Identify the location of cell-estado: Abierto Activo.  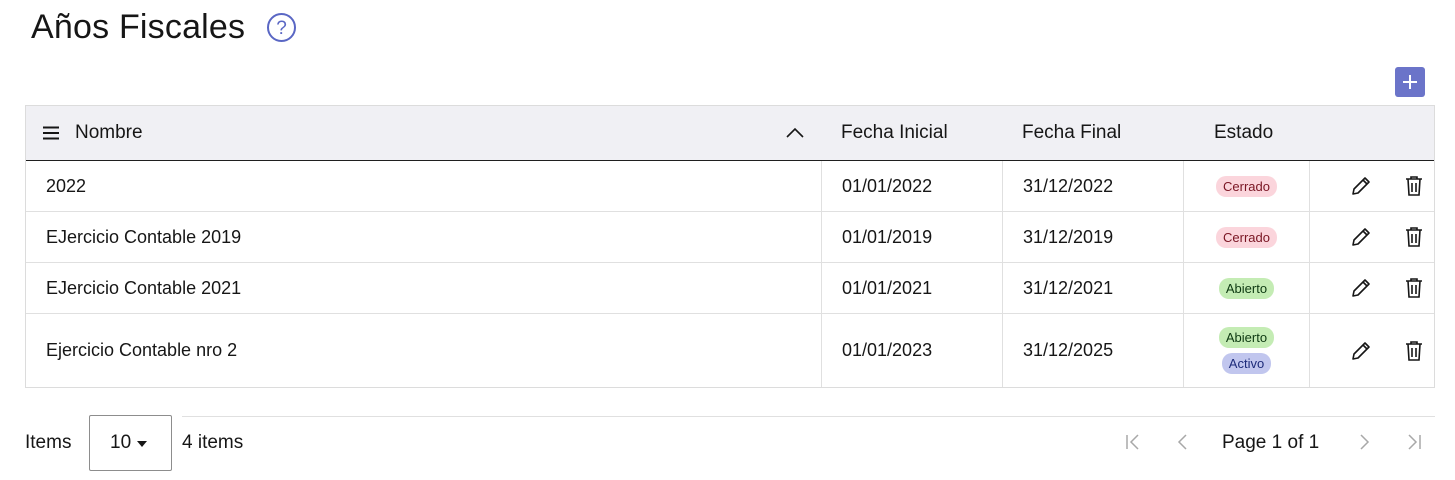
(1247, 350).